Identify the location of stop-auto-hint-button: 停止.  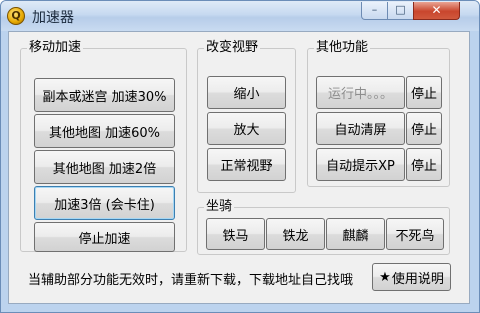
(424, 164).